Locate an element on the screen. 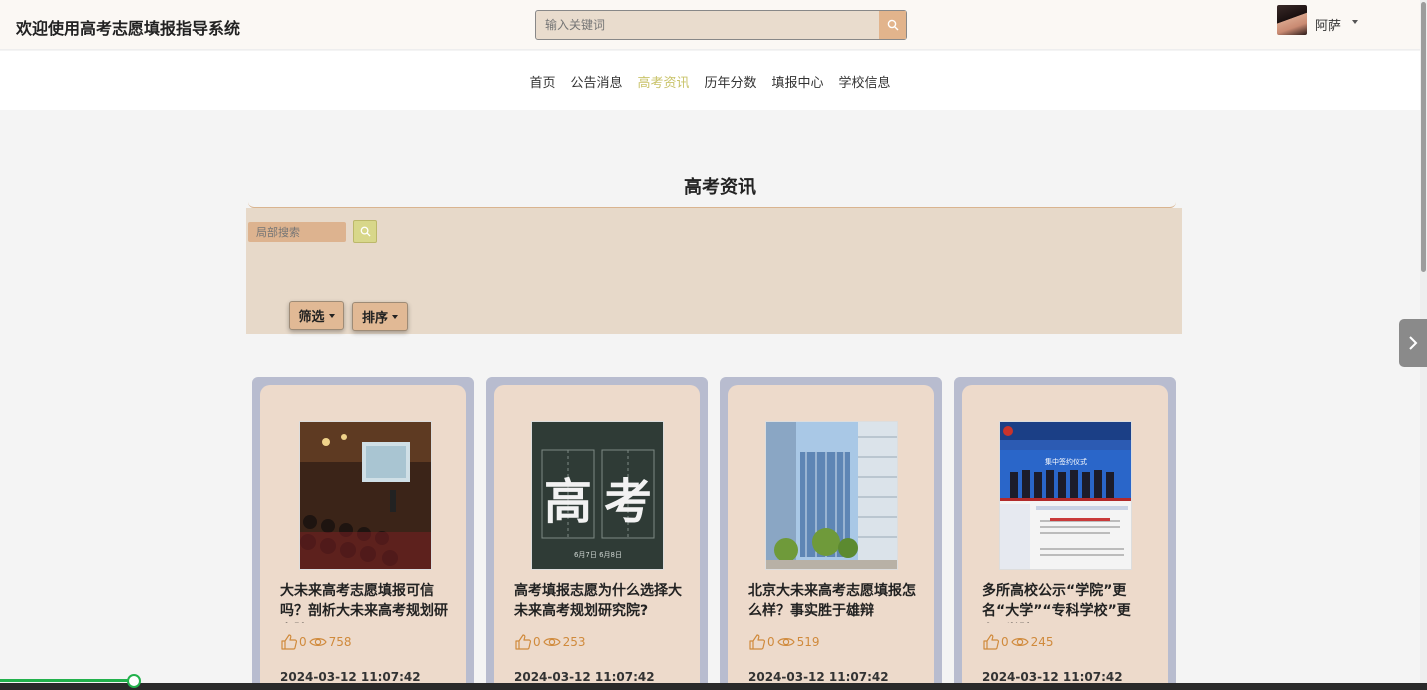 This screenshot has width=1427, height=690. filter-label: 筛选 is located at coordinates (311, 317).